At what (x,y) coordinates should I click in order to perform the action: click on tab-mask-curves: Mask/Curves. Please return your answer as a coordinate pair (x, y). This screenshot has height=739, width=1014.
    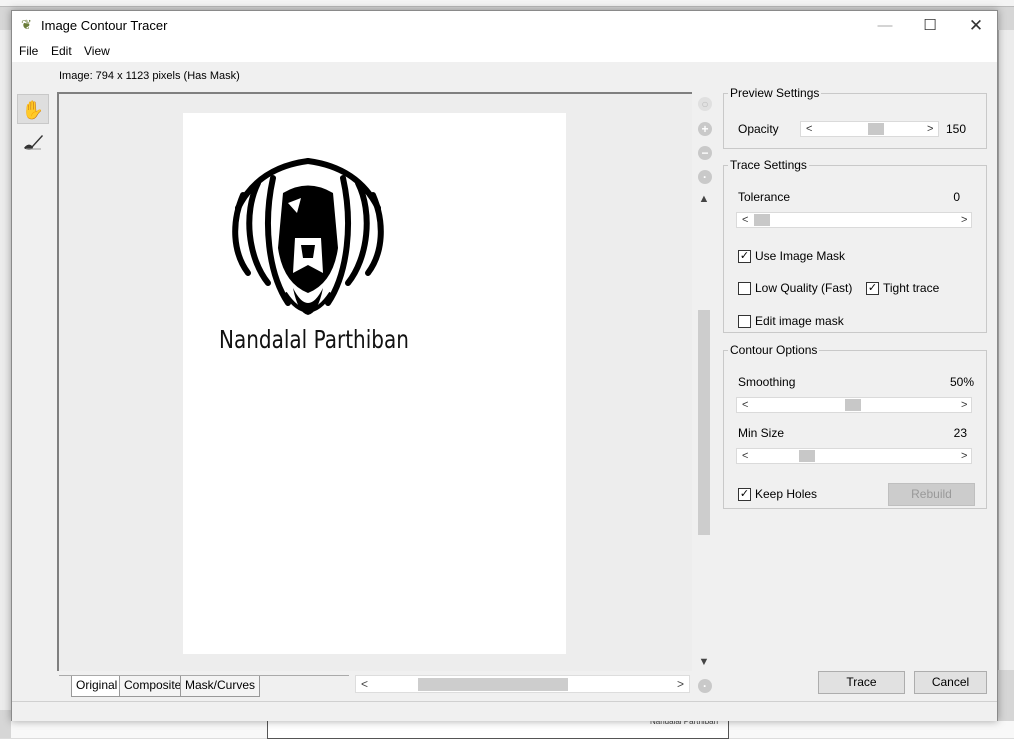
    Looking at the image, I should click on (220, 686).